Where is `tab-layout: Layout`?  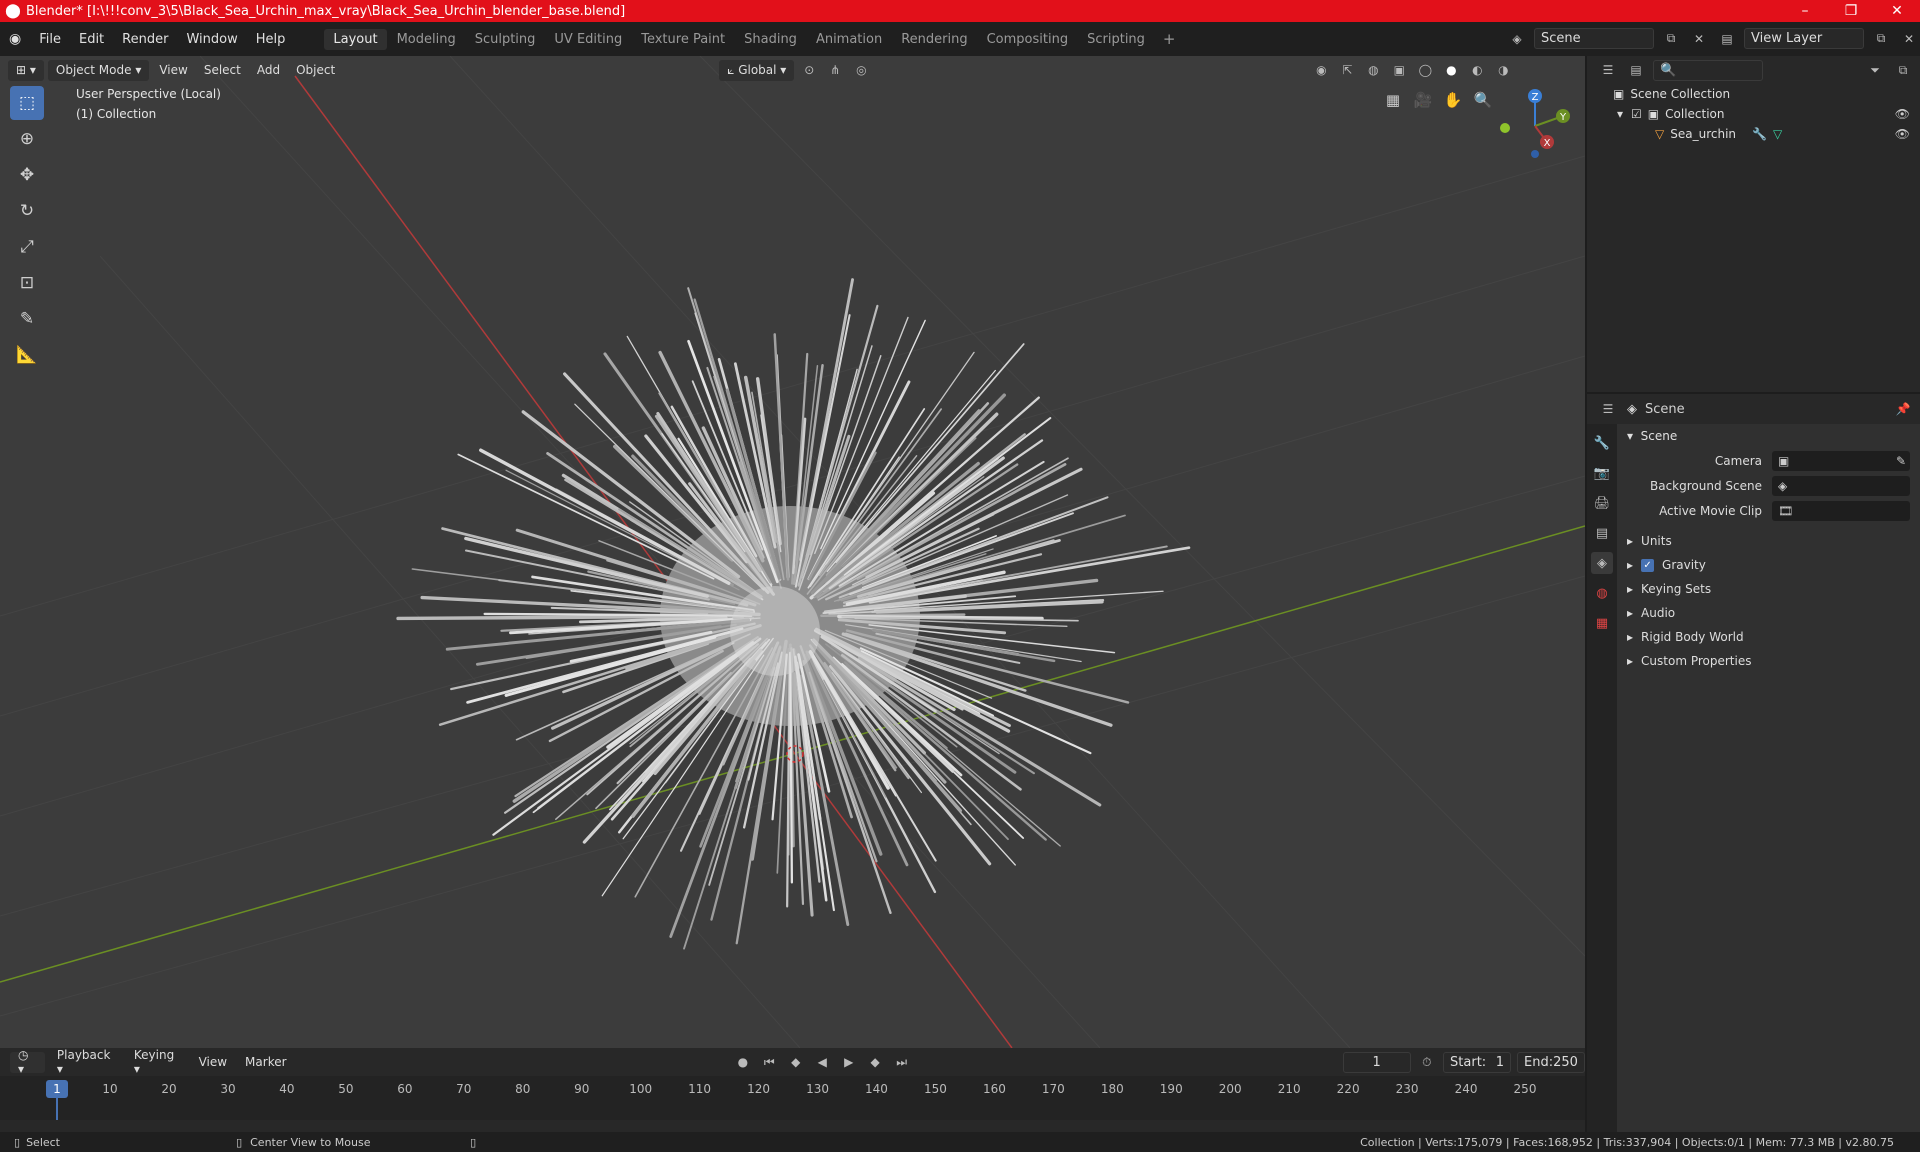
tab-layout: Layout is located at coordinates (355, 39).